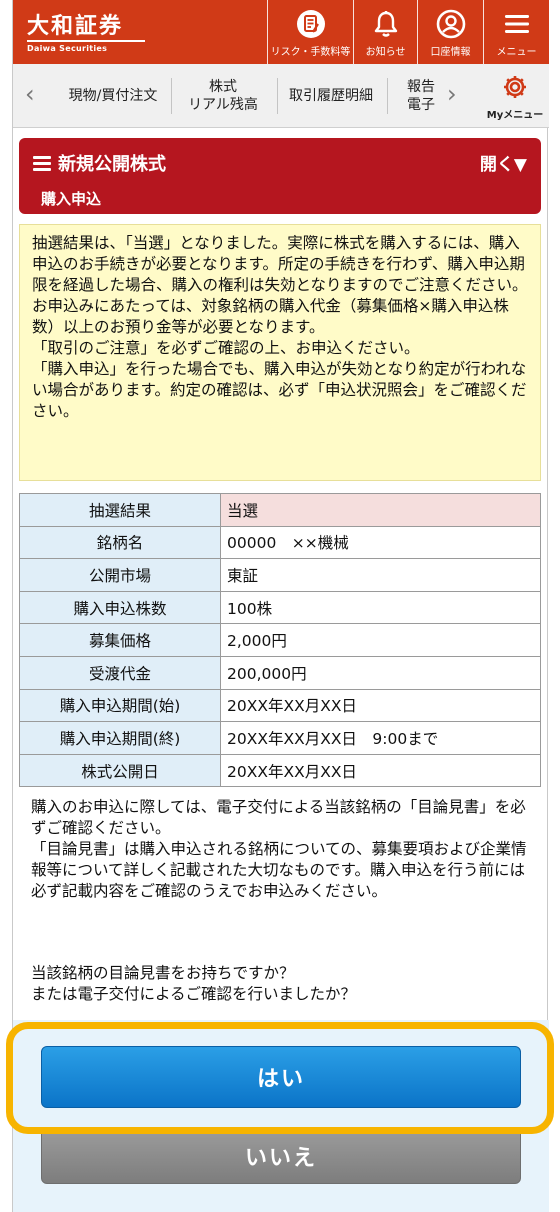  What do you see at coordinates (281, 1077) in the screenshot?
I see `yes-button: はい` at bounding box center [281, 1077].